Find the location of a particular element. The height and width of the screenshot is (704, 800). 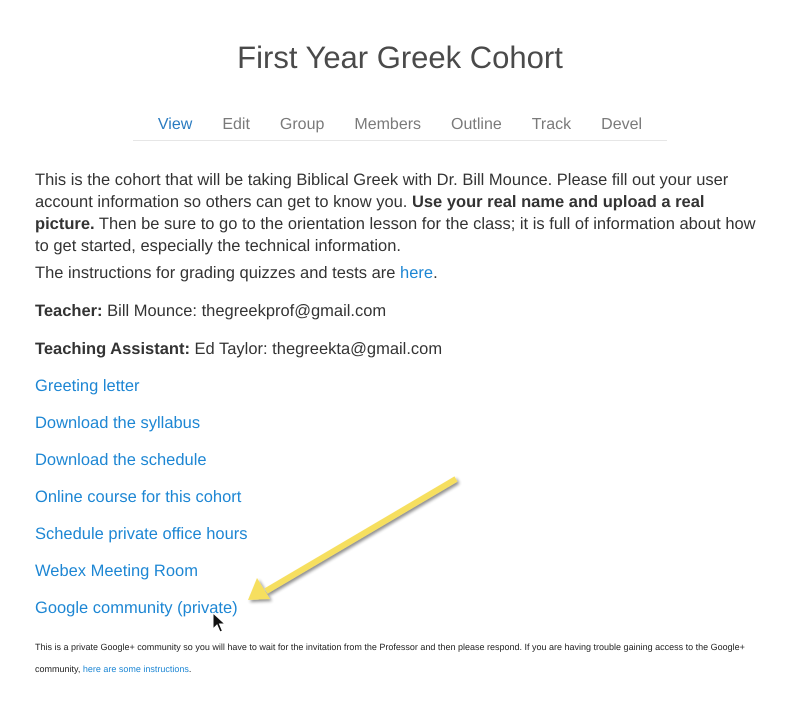

page-link: Greeting letter is located at coordinates (87, 386).